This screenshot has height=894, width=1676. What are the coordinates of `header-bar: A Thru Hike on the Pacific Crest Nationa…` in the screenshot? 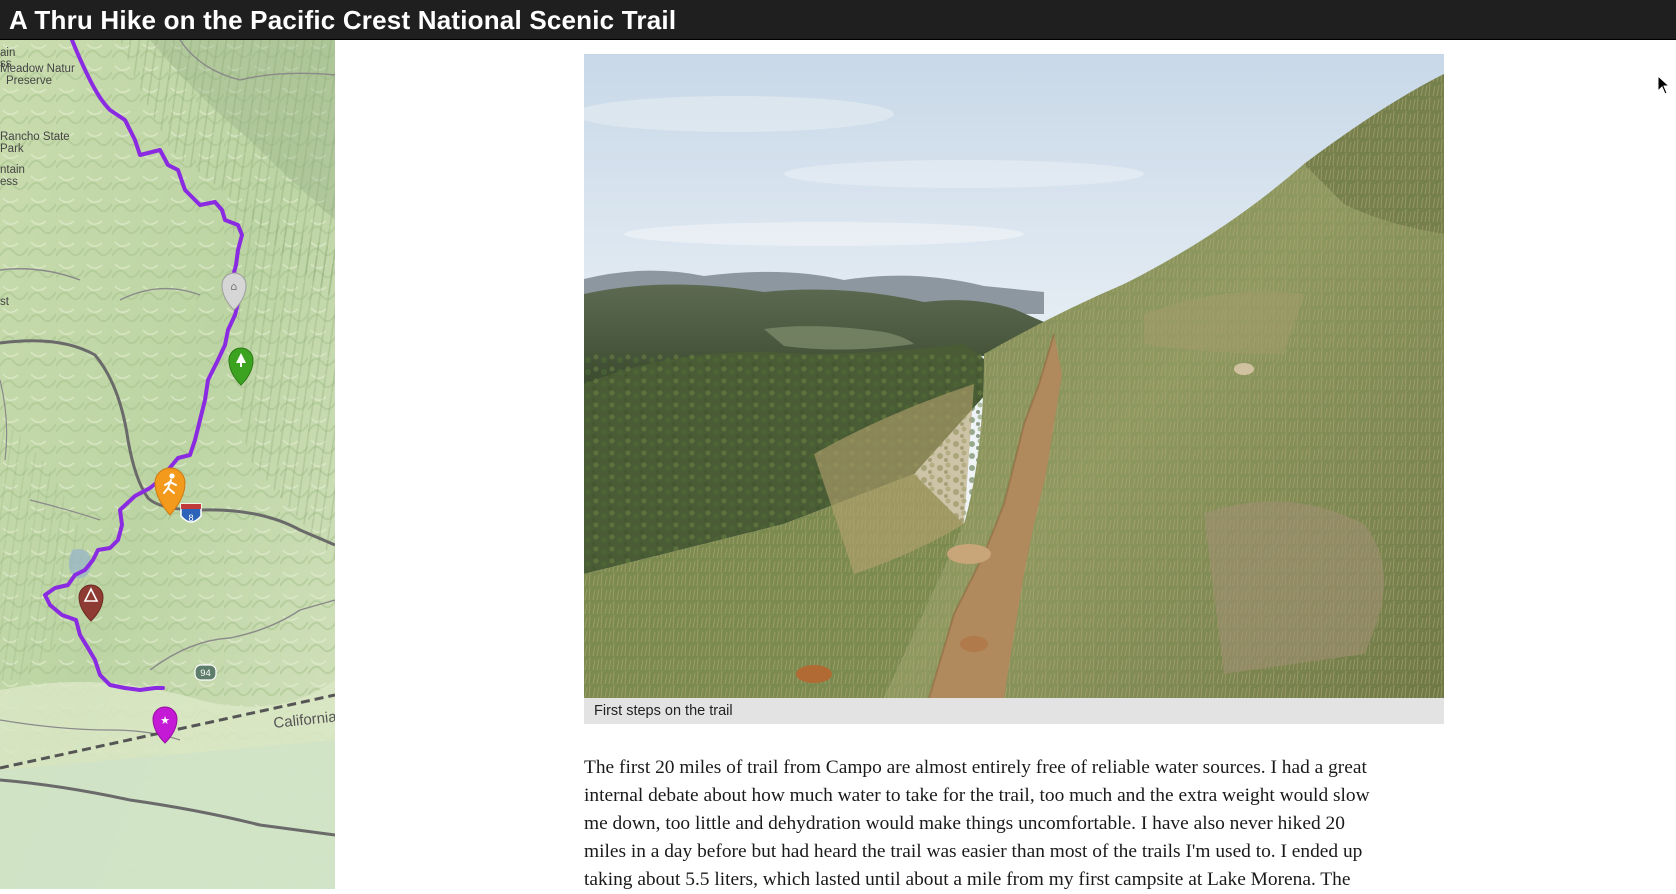 It's located at (838, 20).